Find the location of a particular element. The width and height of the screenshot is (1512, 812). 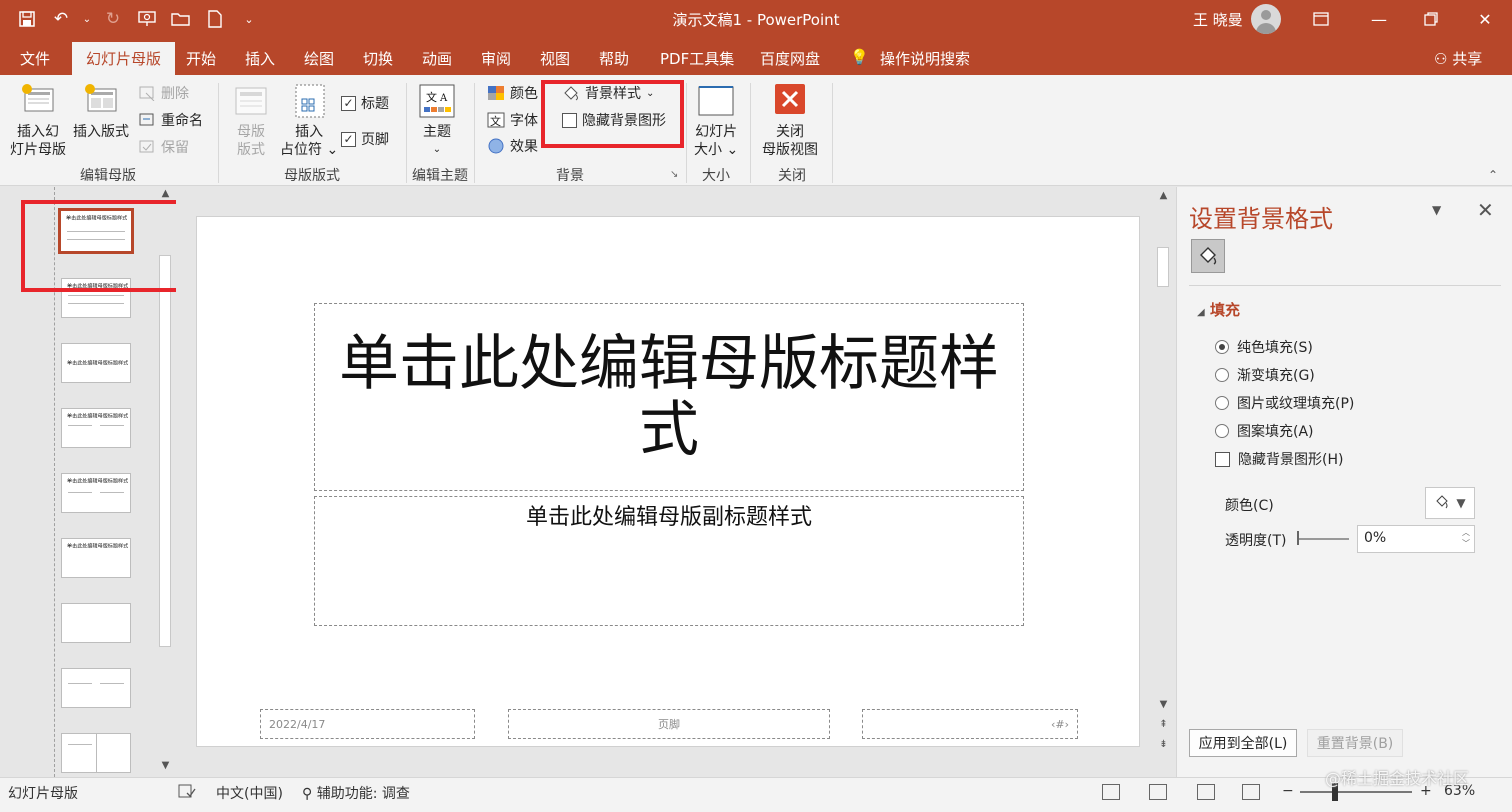

hide-background-graphics-option: 隐藏背景图形(H) is located at coordinates (1279, 459).